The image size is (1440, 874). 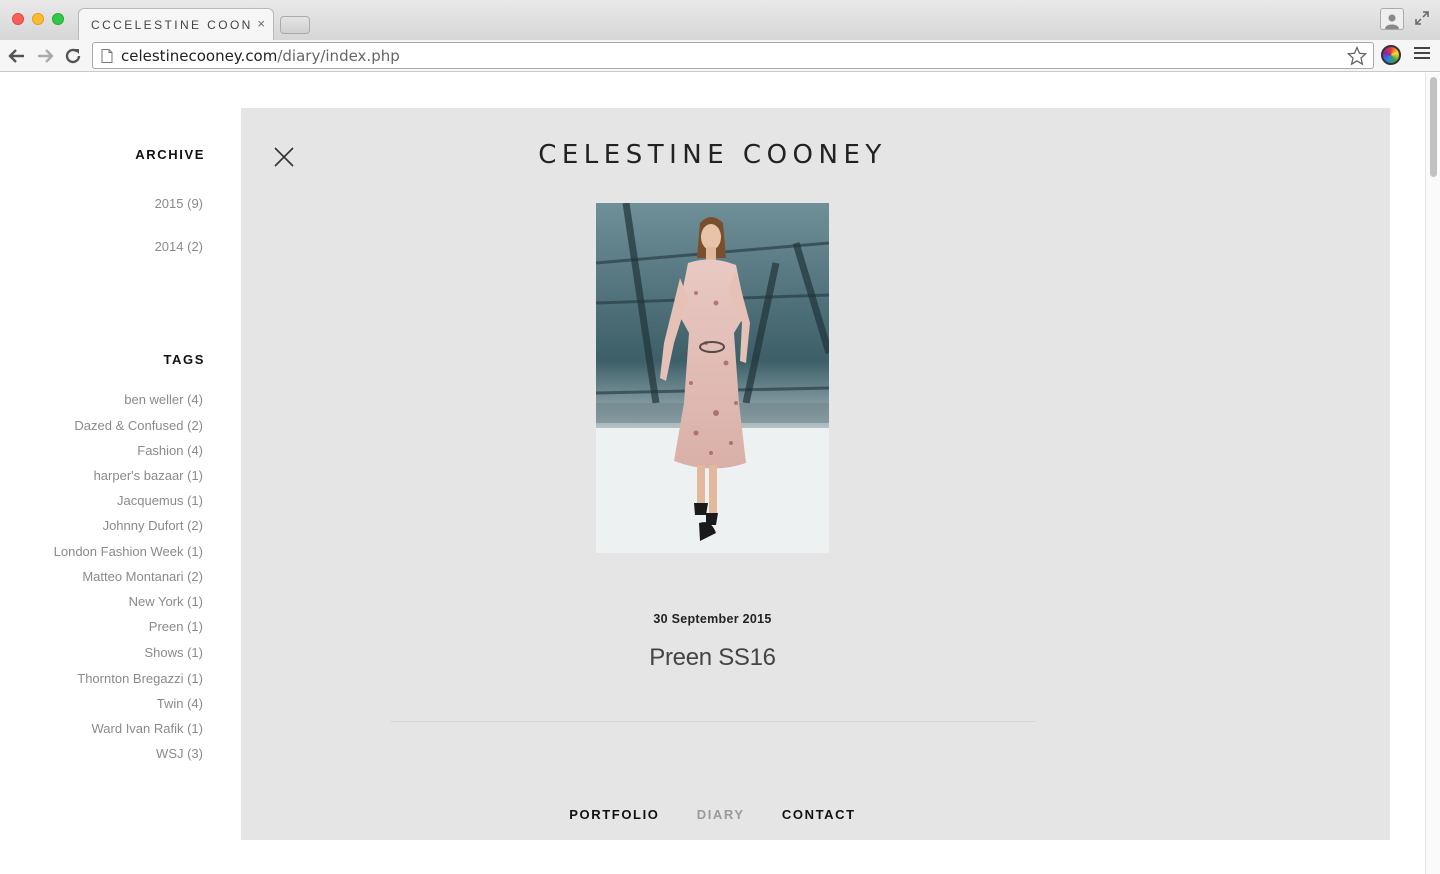 I want to click on tag-item: WSJ (3), so click(x=179, y=753).